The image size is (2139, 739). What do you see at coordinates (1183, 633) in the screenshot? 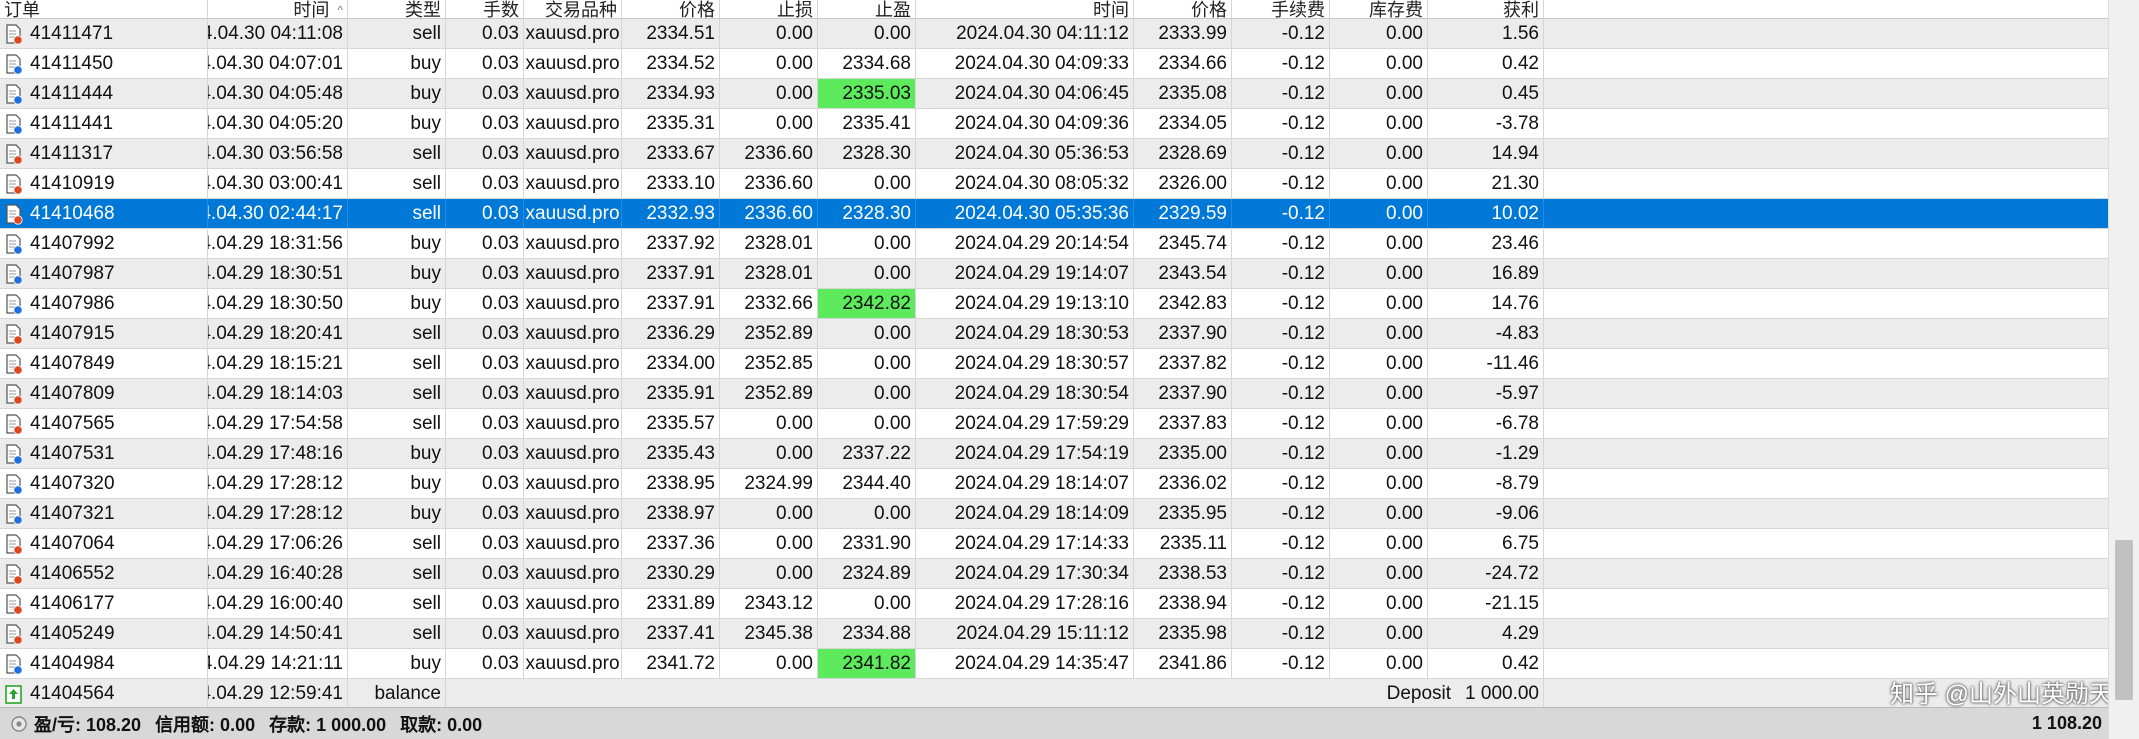
I see `close-price-cell: 2335.98` at bounding box center [1183, 633].